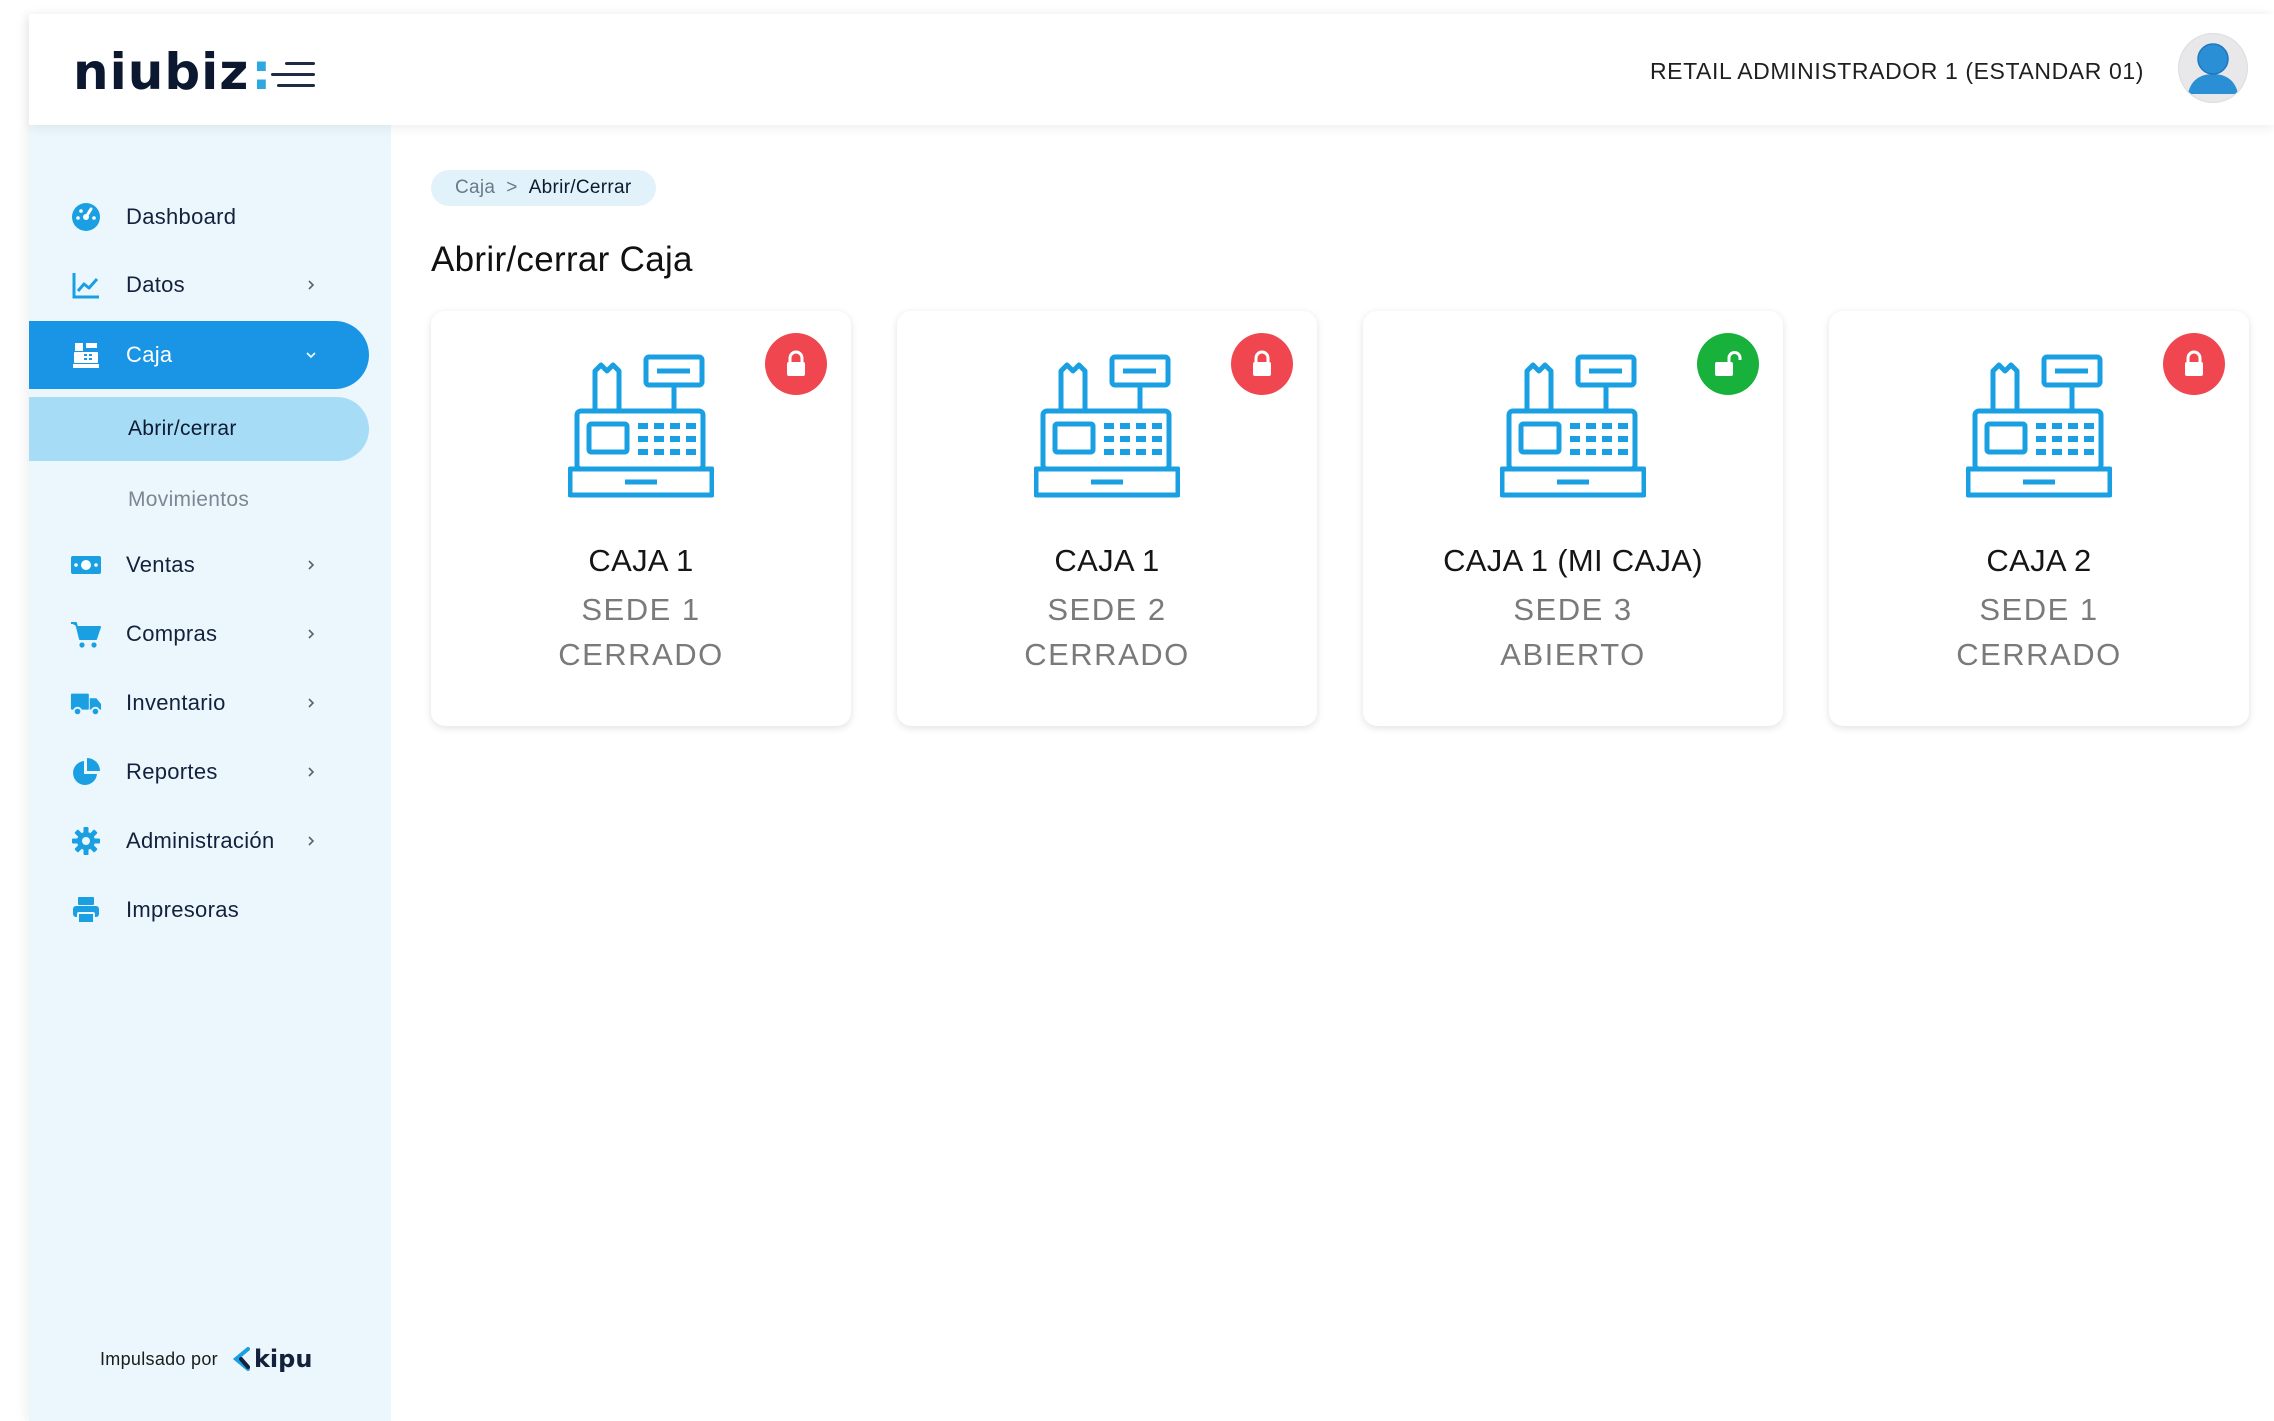 The image size is (2274, 1421). I want to click on sidebar-item-label: Administración, so click(200, 840).